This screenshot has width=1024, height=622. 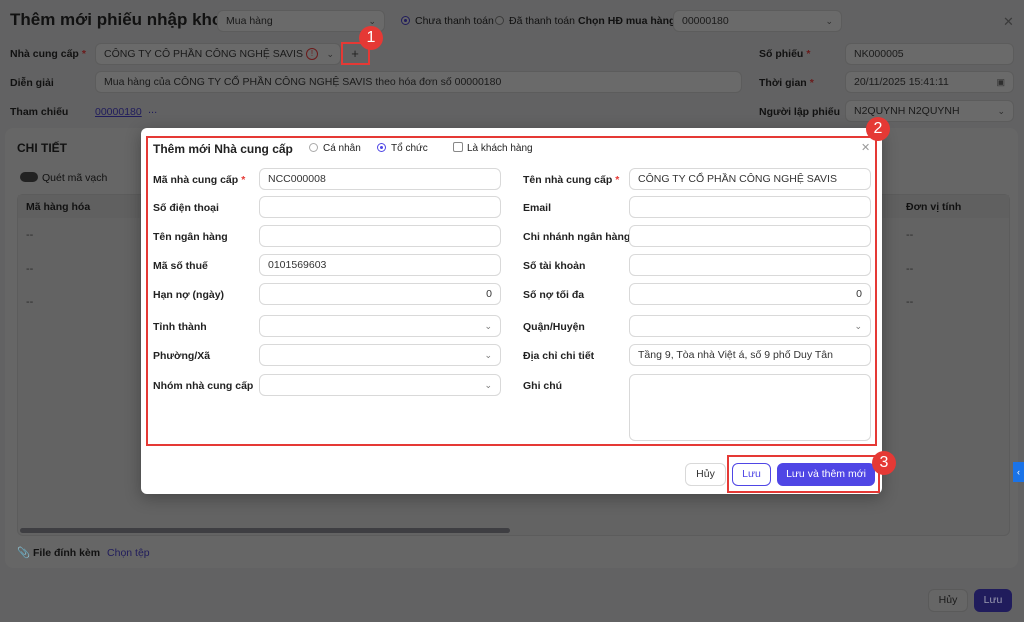 I want to click on time-value: 20/11/2025 15:41:11, so click(x=901, y=82).